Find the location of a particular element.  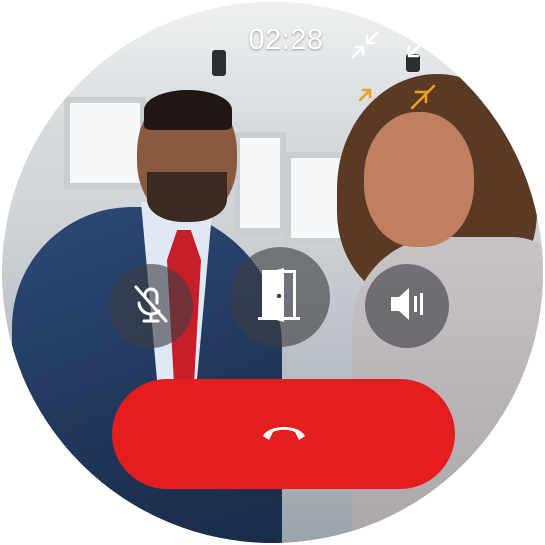

minimize-icon is located at coordinates (365, 45).